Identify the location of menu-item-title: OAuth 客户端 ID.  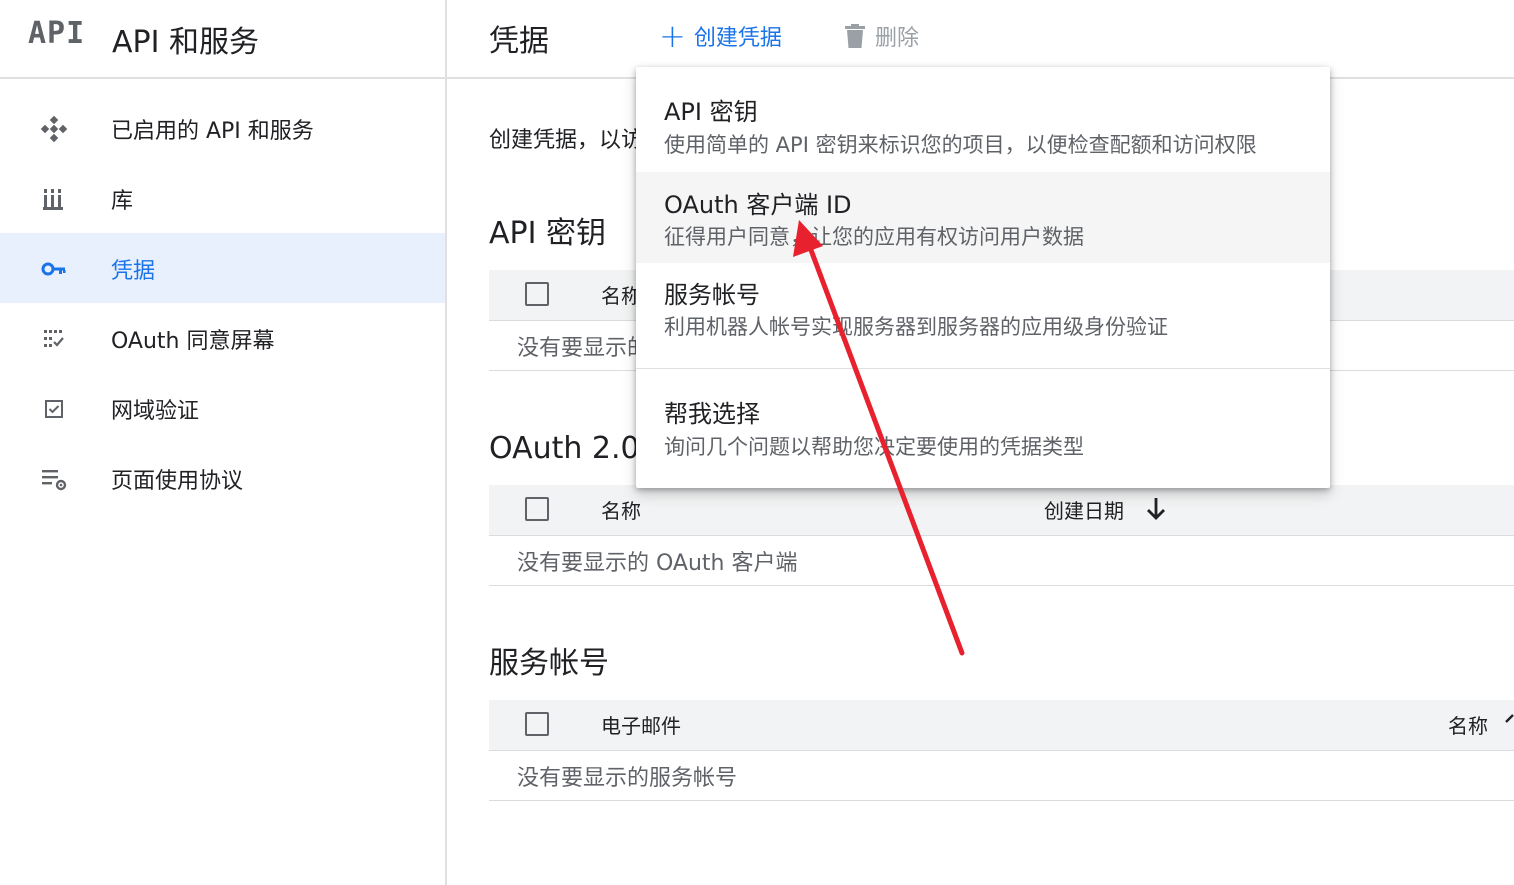
(758, 205).